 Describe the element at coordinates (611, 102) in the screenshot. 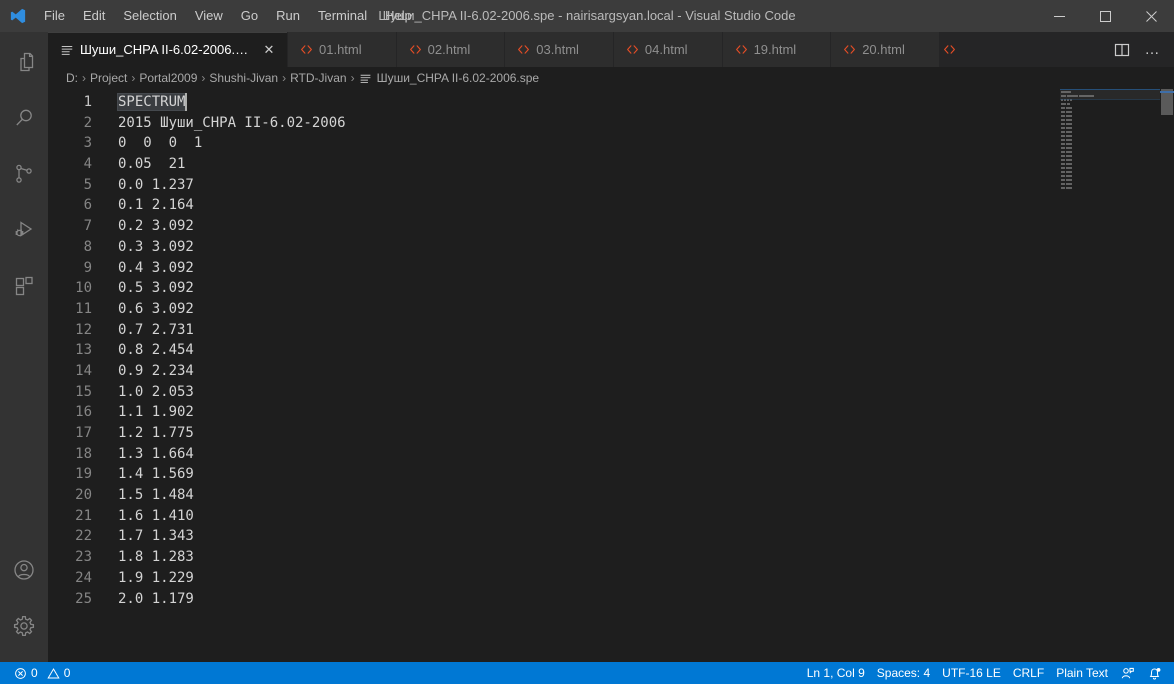

I see `code-line: 1 SPECTRUM` at that location.